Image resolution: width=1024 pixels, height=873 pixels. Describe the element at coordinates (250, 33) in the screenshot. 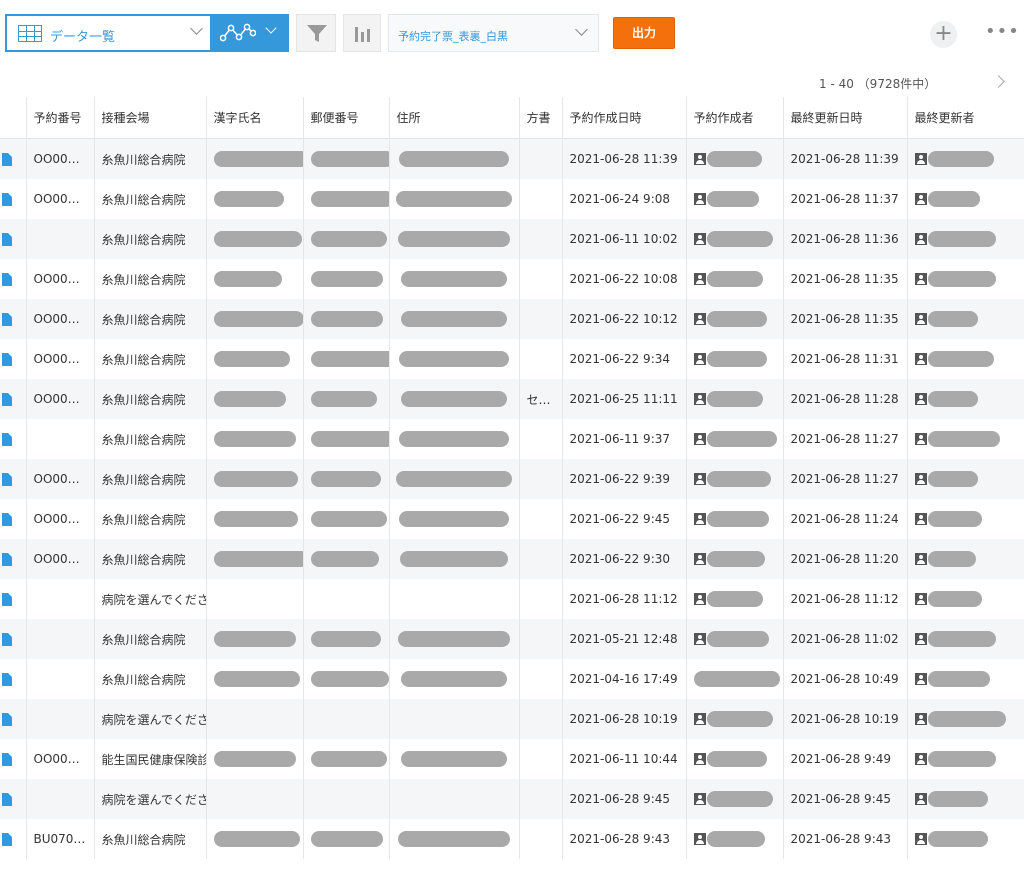

I see `graph-button` at that location.